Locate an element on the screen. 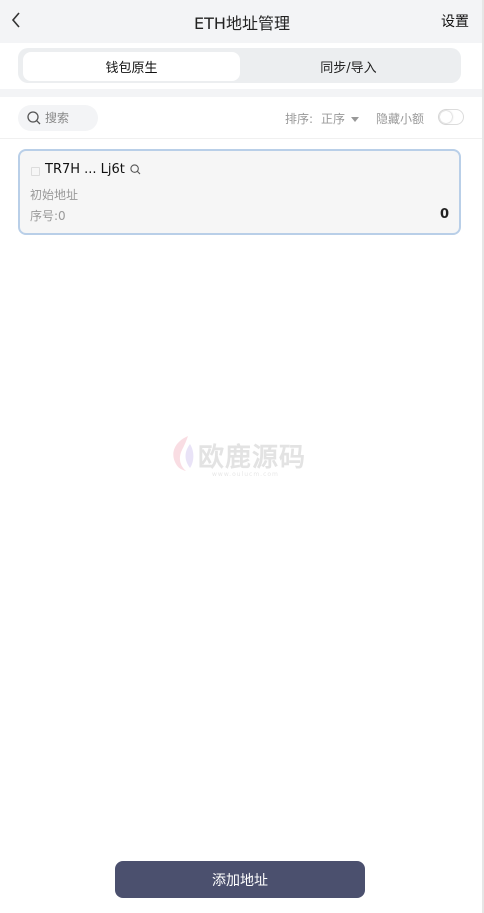 The image size is (484, 913). watermark-logo-icon is located at coordinates (183, 453).